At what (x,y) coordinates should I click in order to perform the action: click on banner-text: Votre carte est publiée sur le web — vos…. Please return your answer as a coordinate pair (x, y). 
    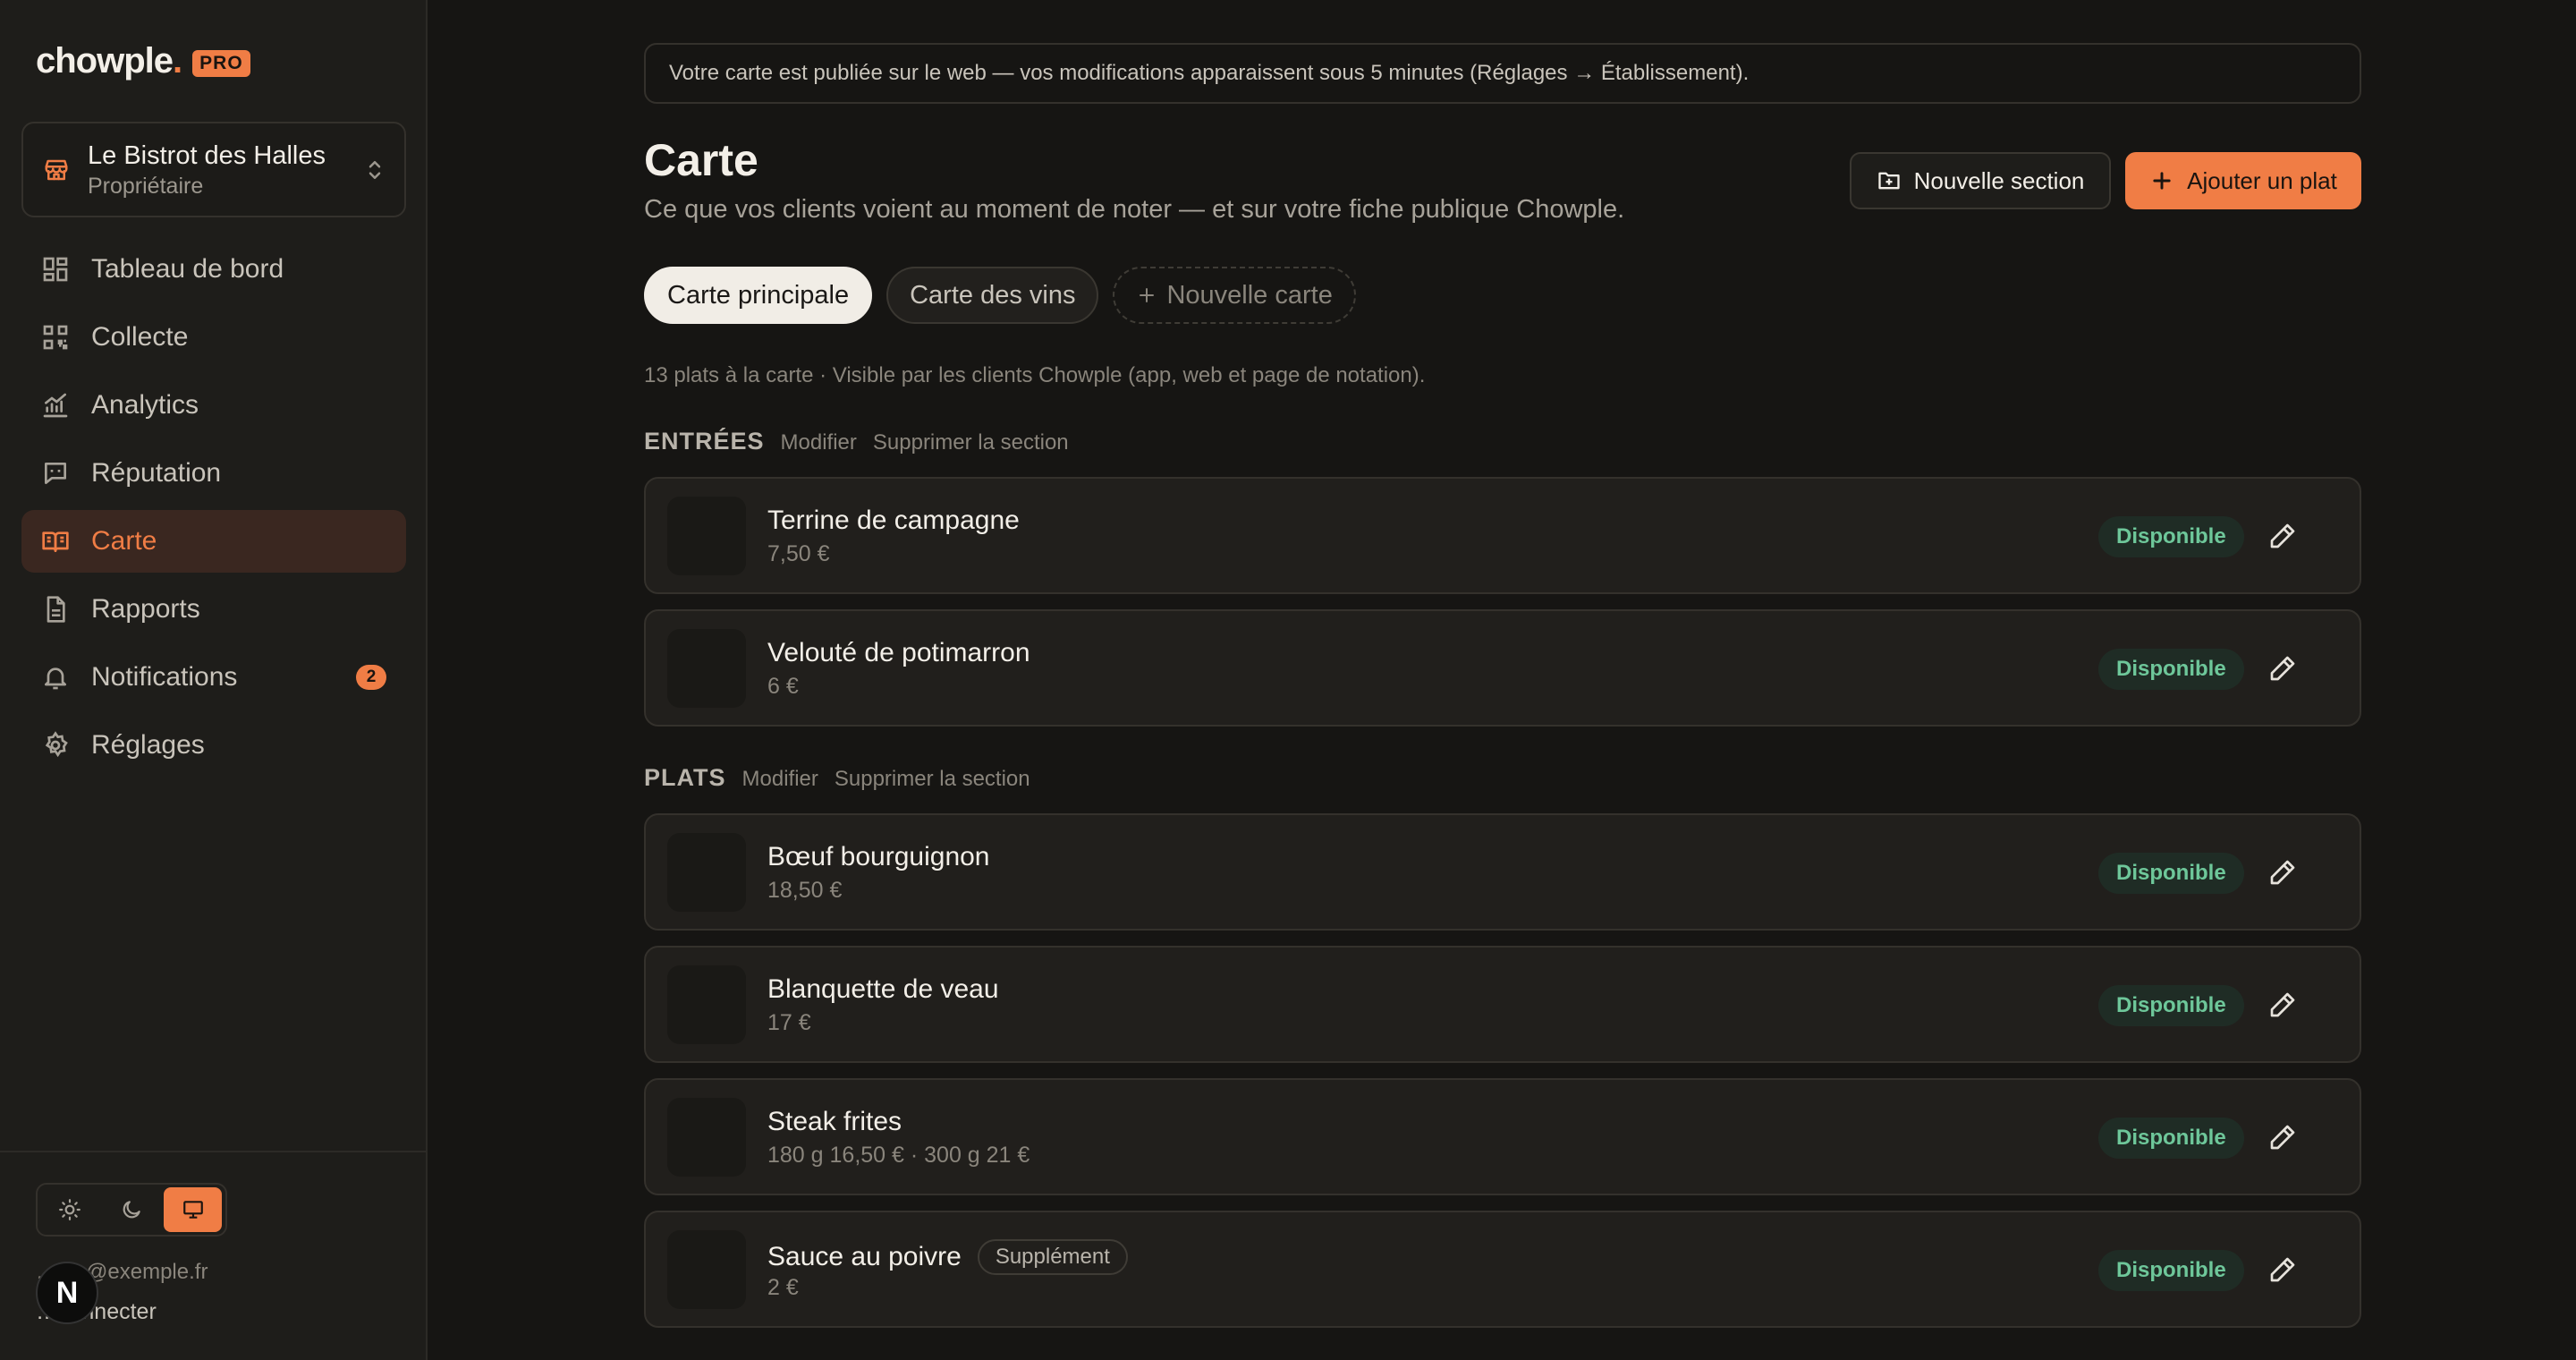
    Looking at the image, I should click on (1209, 73).